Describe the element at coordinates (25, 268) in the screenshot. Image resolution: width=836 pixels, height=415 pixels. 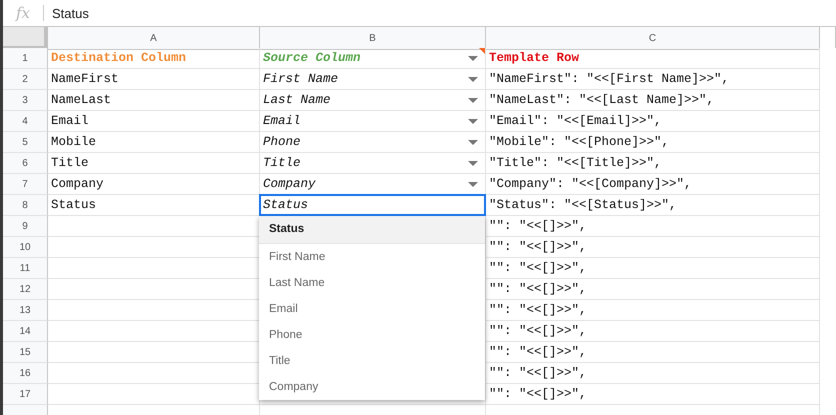
I see `row-header: 11` at that location.